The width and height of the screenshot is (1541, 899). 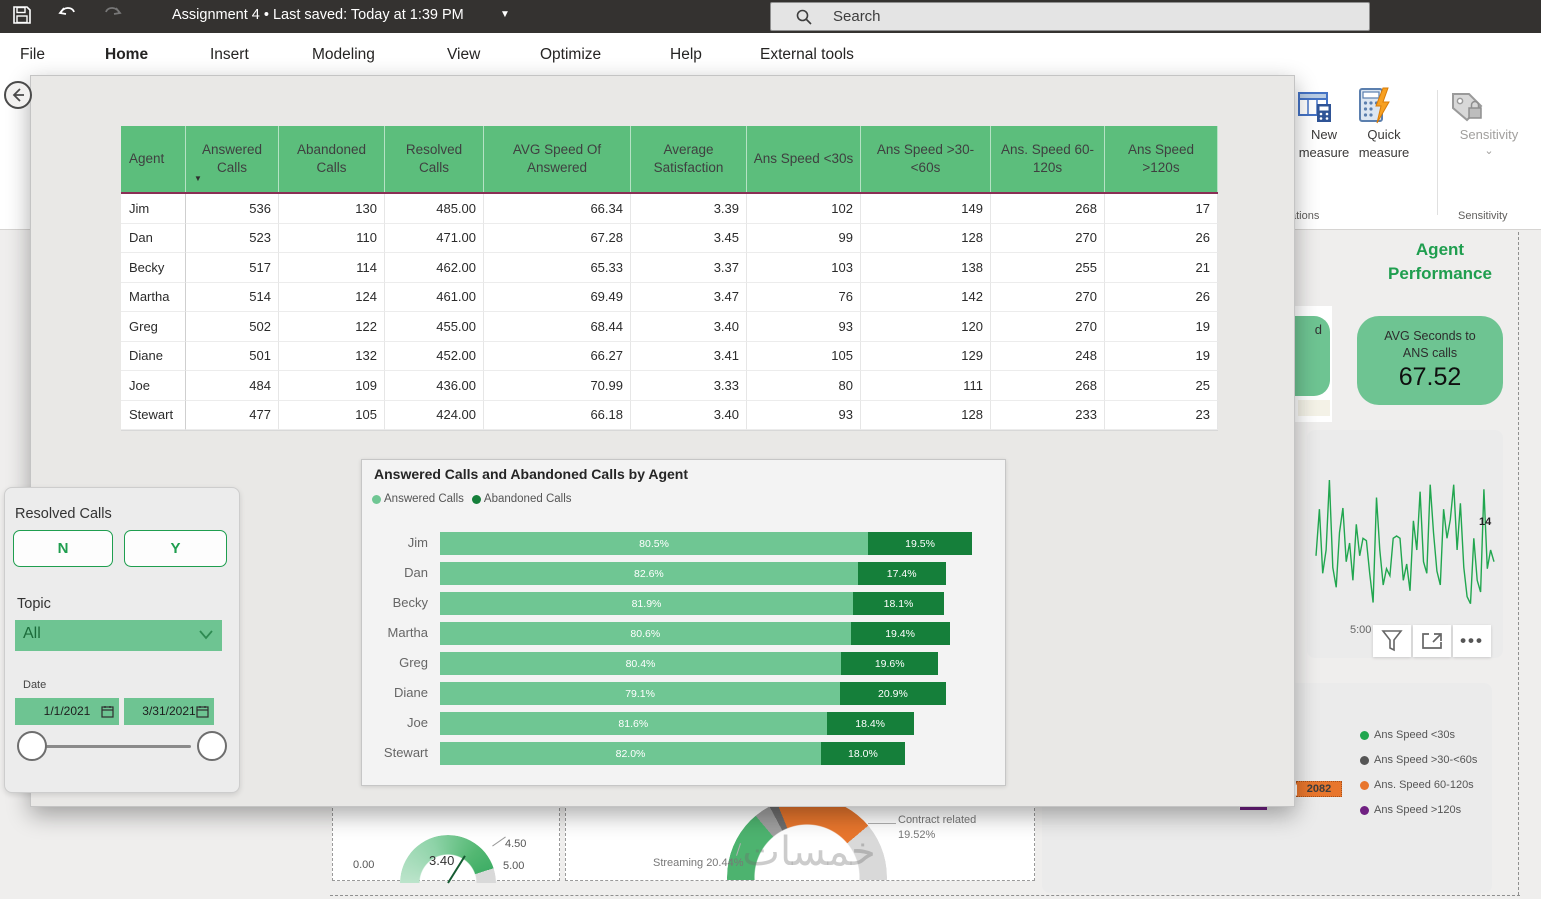 What do you see at coordinates (232, 297) in the screenshot?
I see `value-cell: 514` at bounding box center [232, 297].